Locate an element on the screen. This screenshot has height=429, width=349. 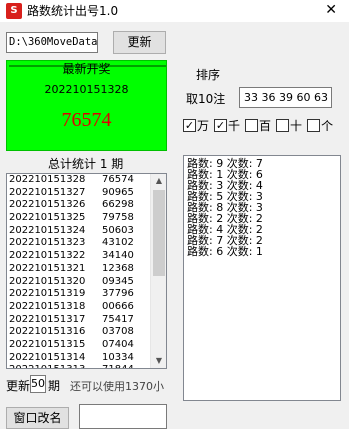
history-scrollbar: ▲ ▼ is located at coordinates (158, 271).